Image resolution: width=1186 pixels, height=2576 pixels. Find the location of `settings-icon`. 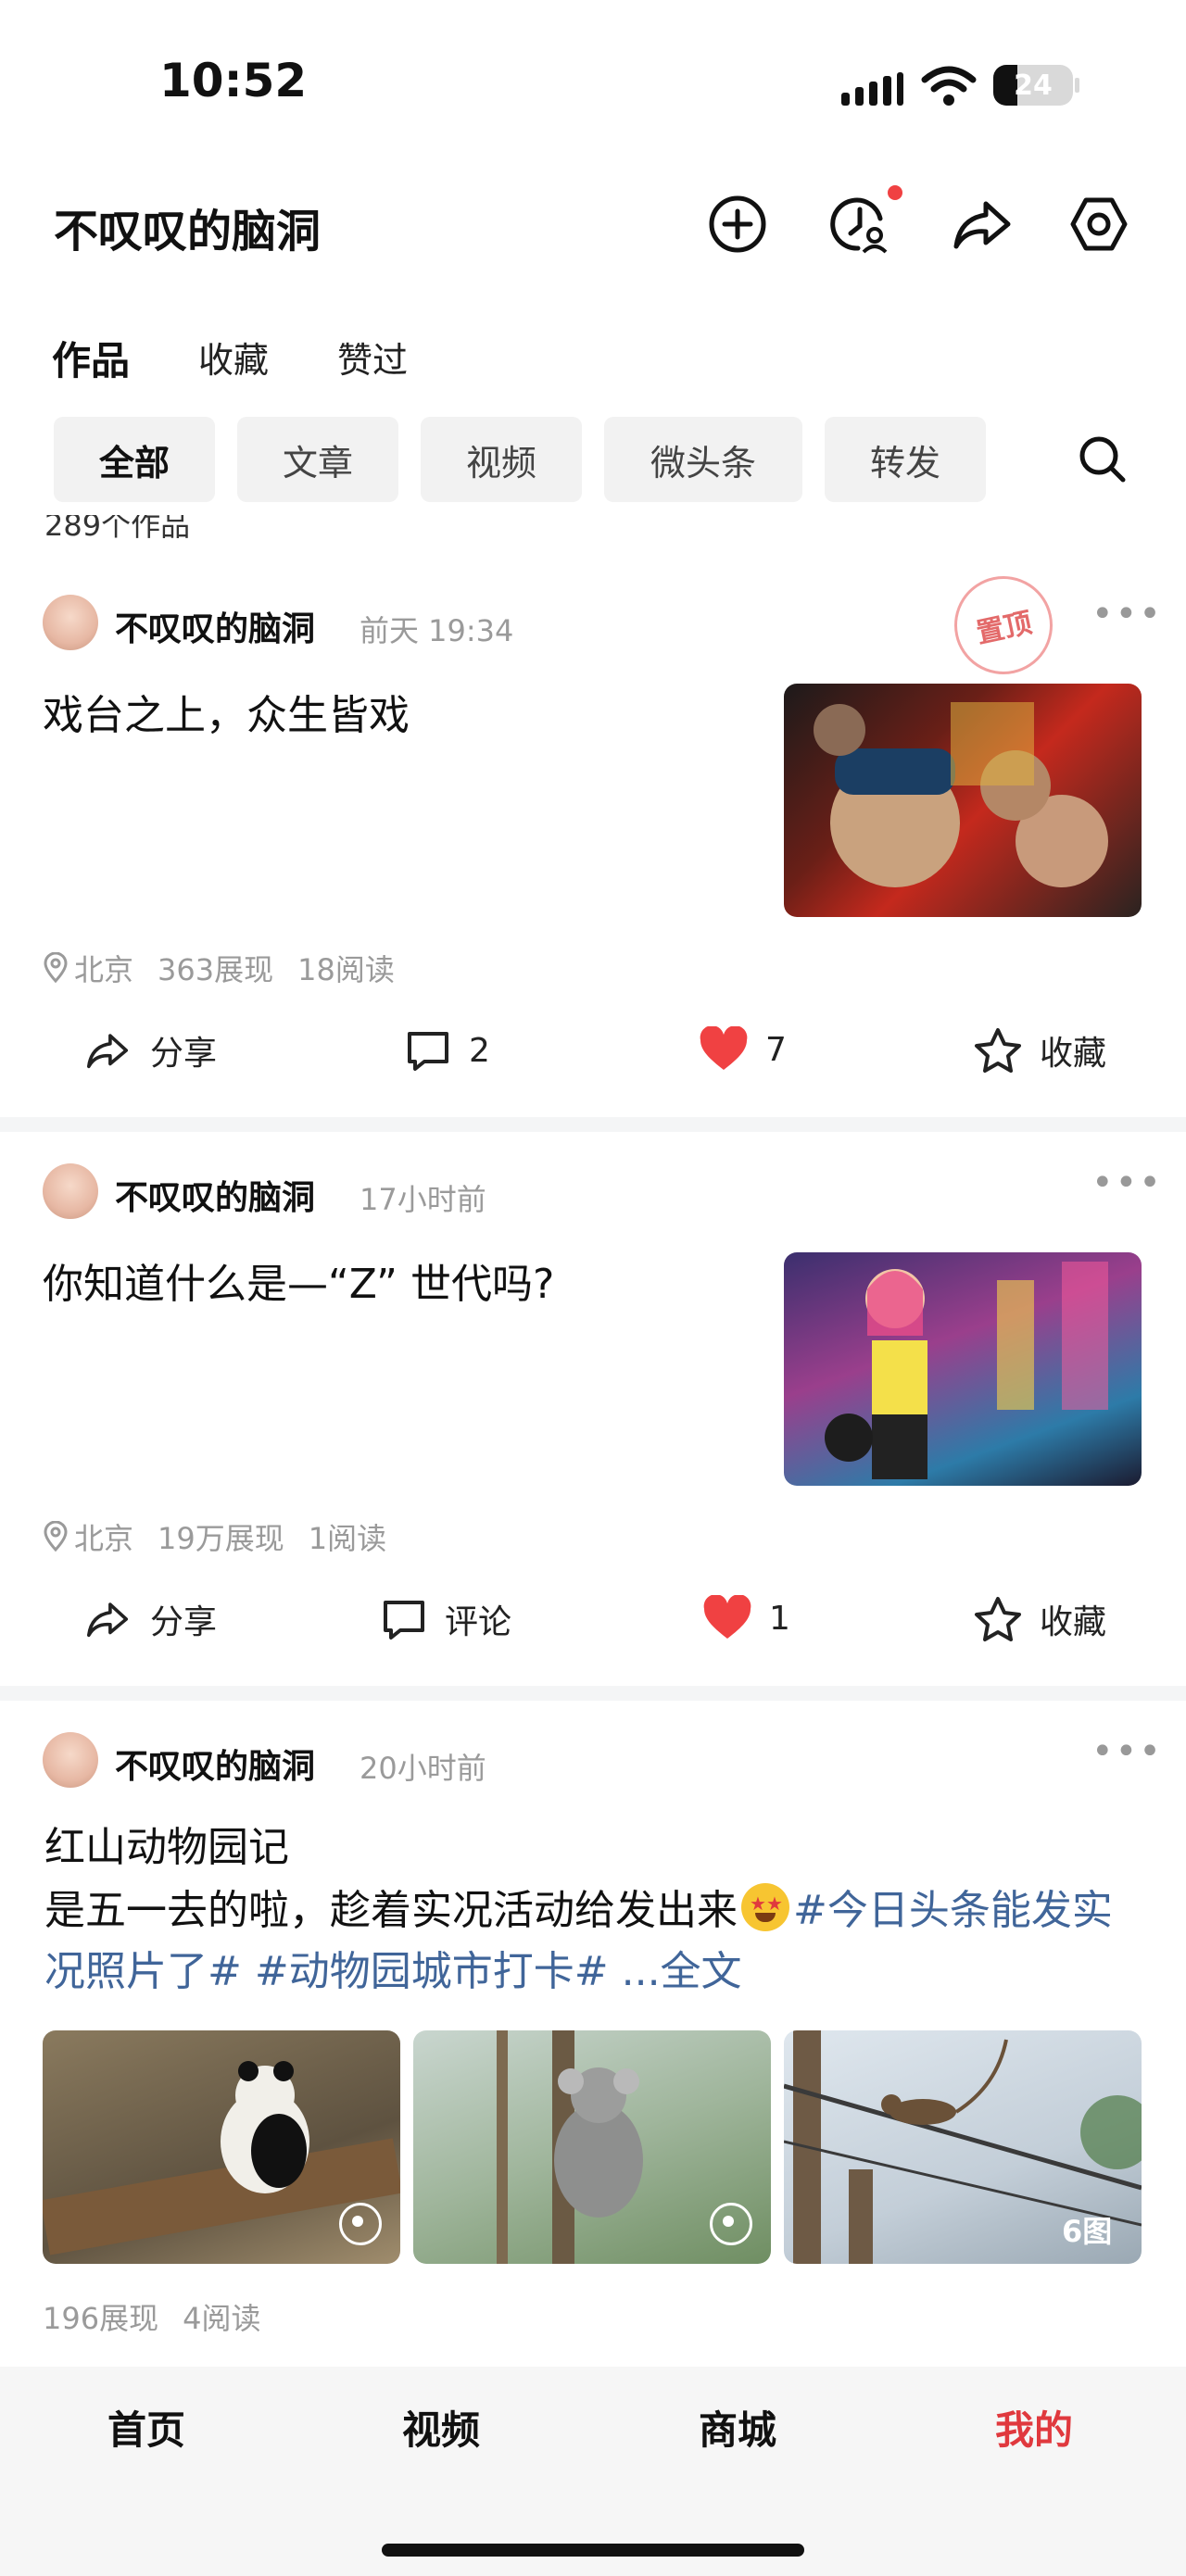

settings-icon is located at coordinates (1099, 224).